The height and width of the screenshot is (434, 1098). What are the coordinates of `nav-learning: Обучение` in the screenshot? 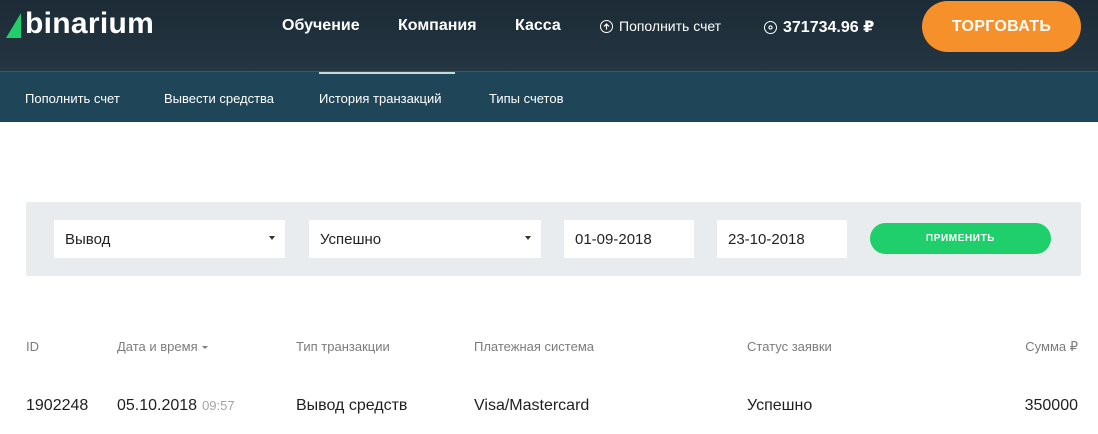 It's located at (321, 26).